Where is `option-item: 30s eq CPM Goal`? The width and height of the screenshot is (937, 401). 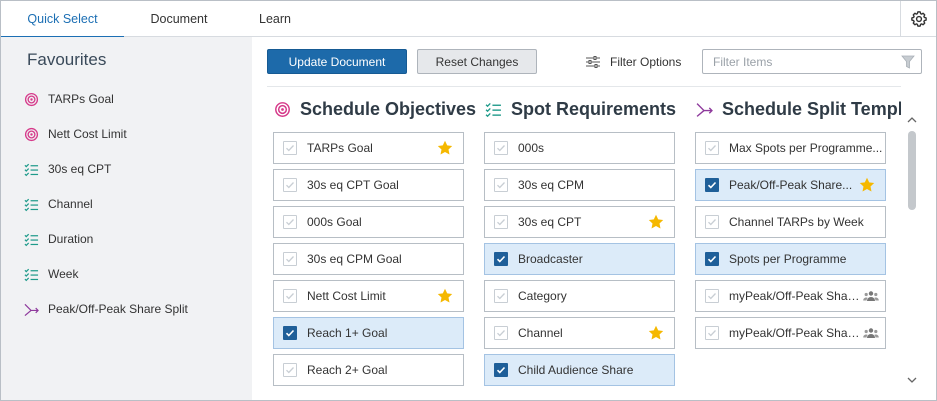
option-item: 30s eq CPM Goal is located at coordinates (368, 259).